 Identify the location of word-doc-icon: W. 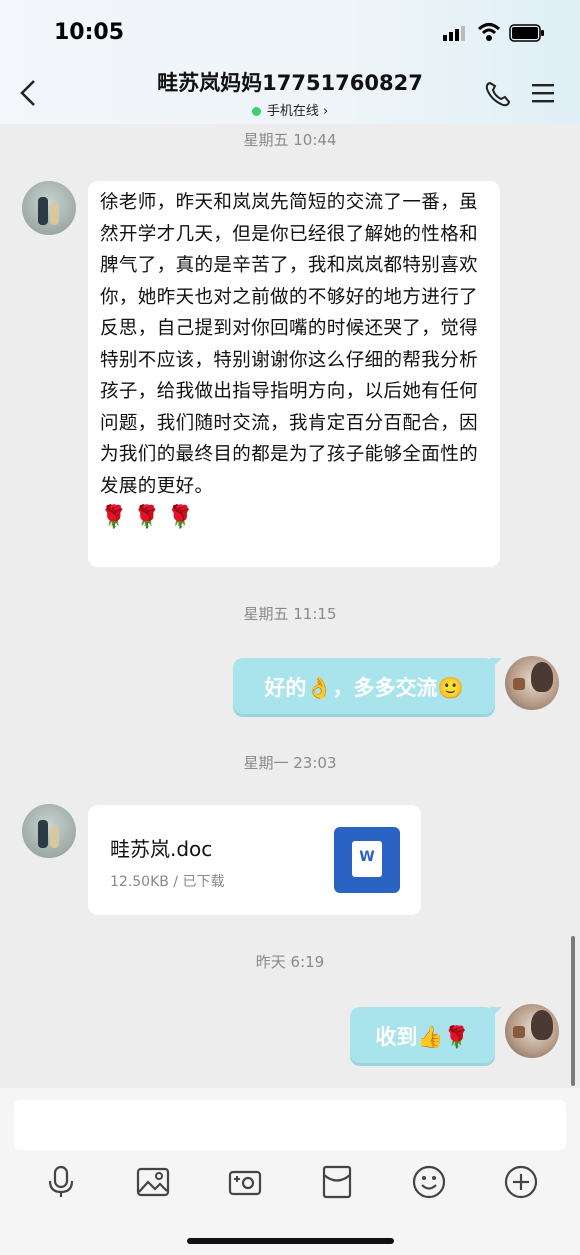
(367, 860).